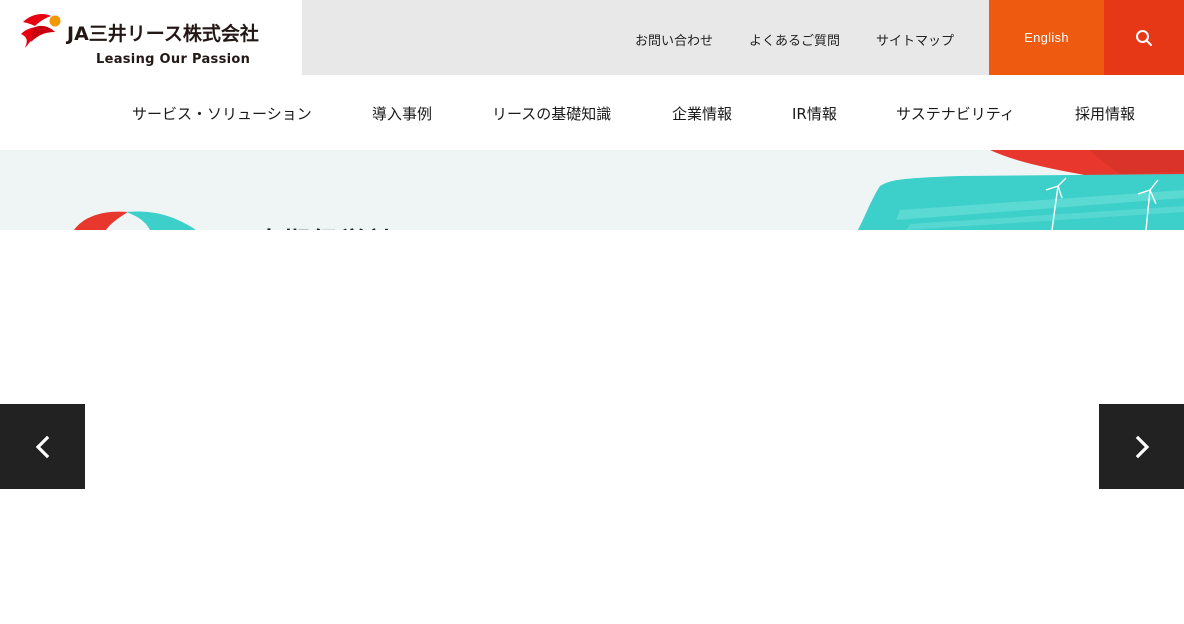 This screenshot has height=624, width=1184. I want to click on hero-banner: 中期経営計画, so click(592, 190).